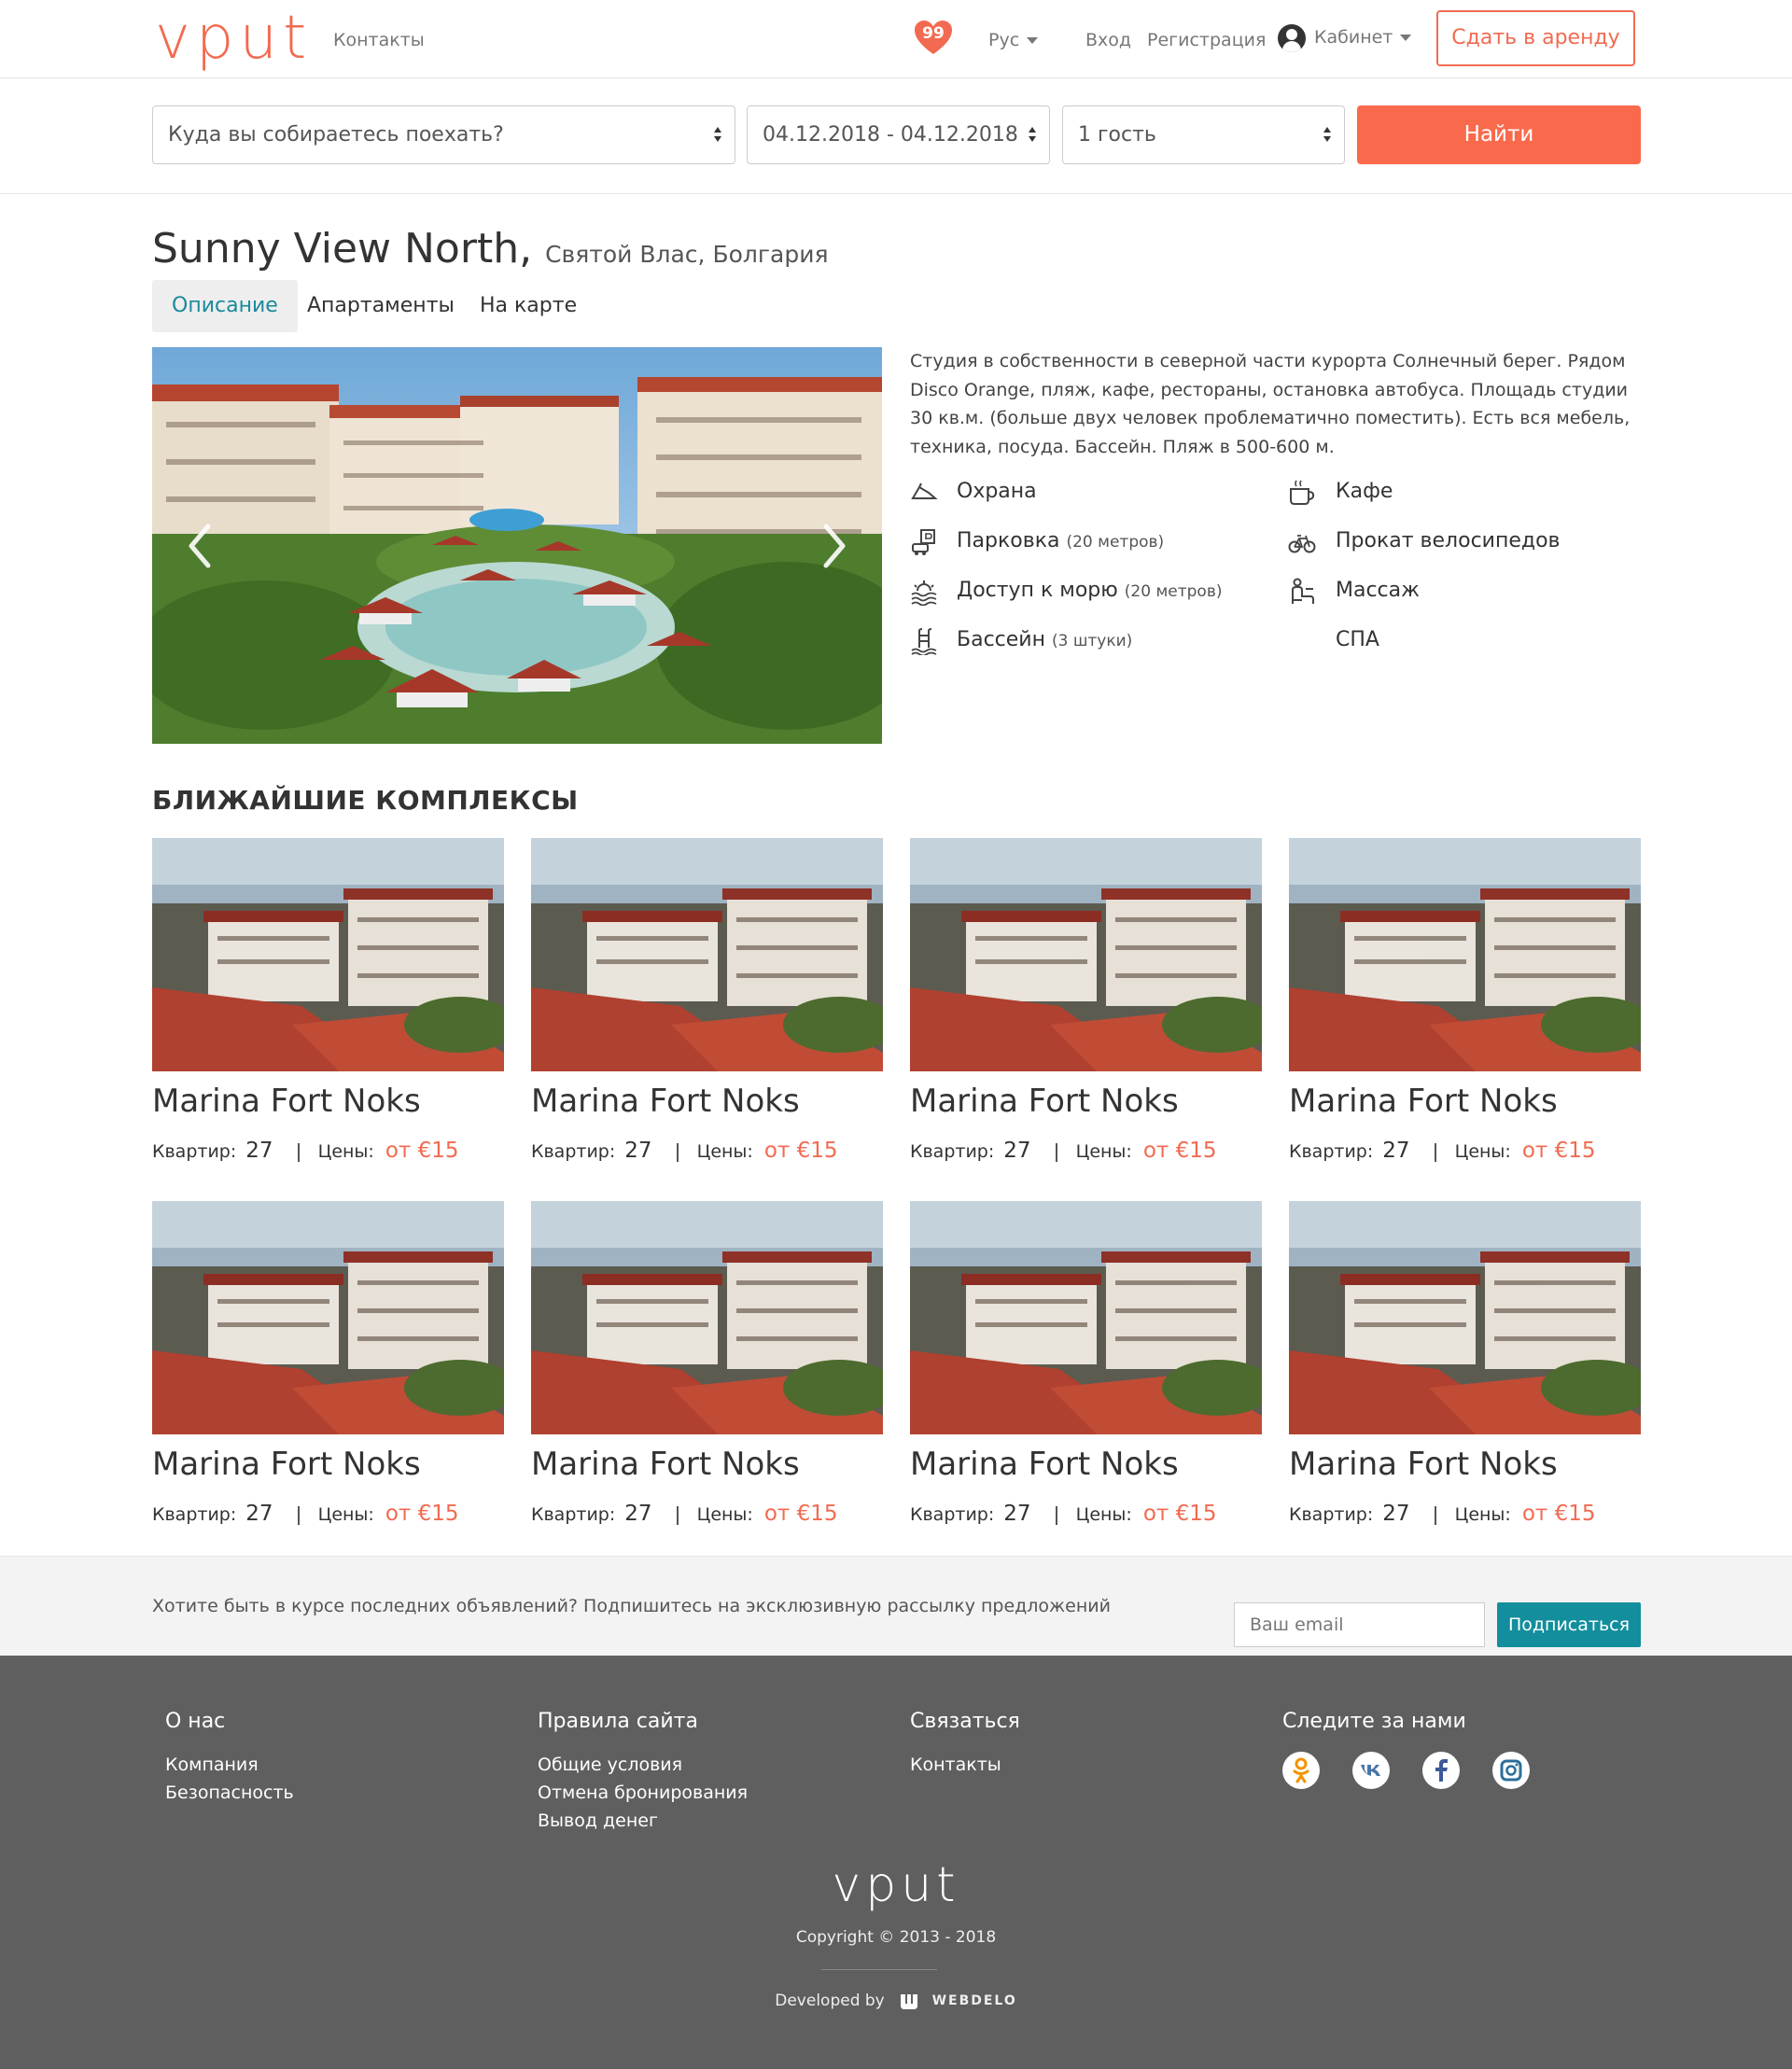 This screenshot has height=2069, width=1792. Describe the element at coordinates (1302, 492) in the screenshot. I see `cafe-icon` at that location.